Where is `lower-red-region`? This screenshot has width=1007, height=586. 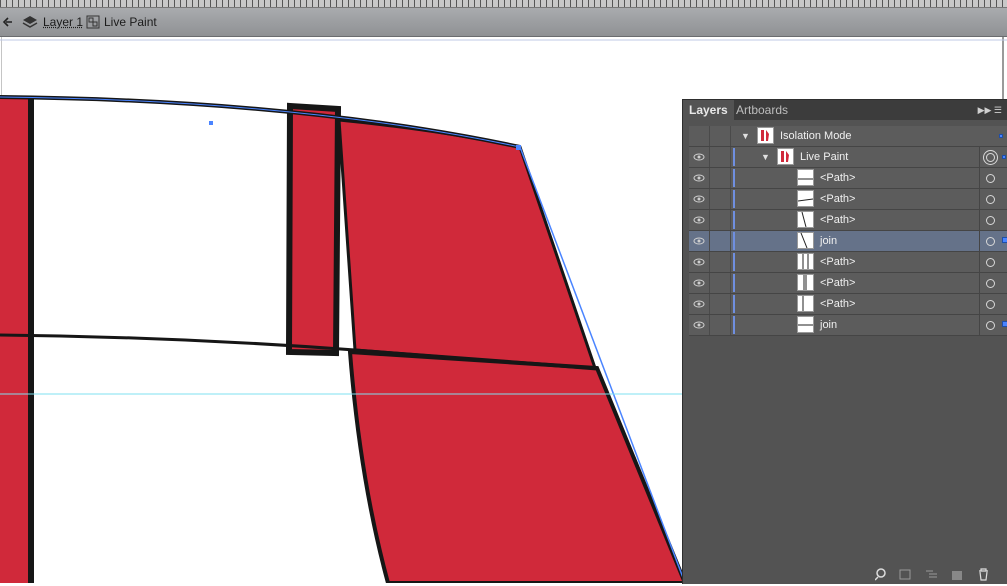
lower-red-region is located at coordinates (517, 466).